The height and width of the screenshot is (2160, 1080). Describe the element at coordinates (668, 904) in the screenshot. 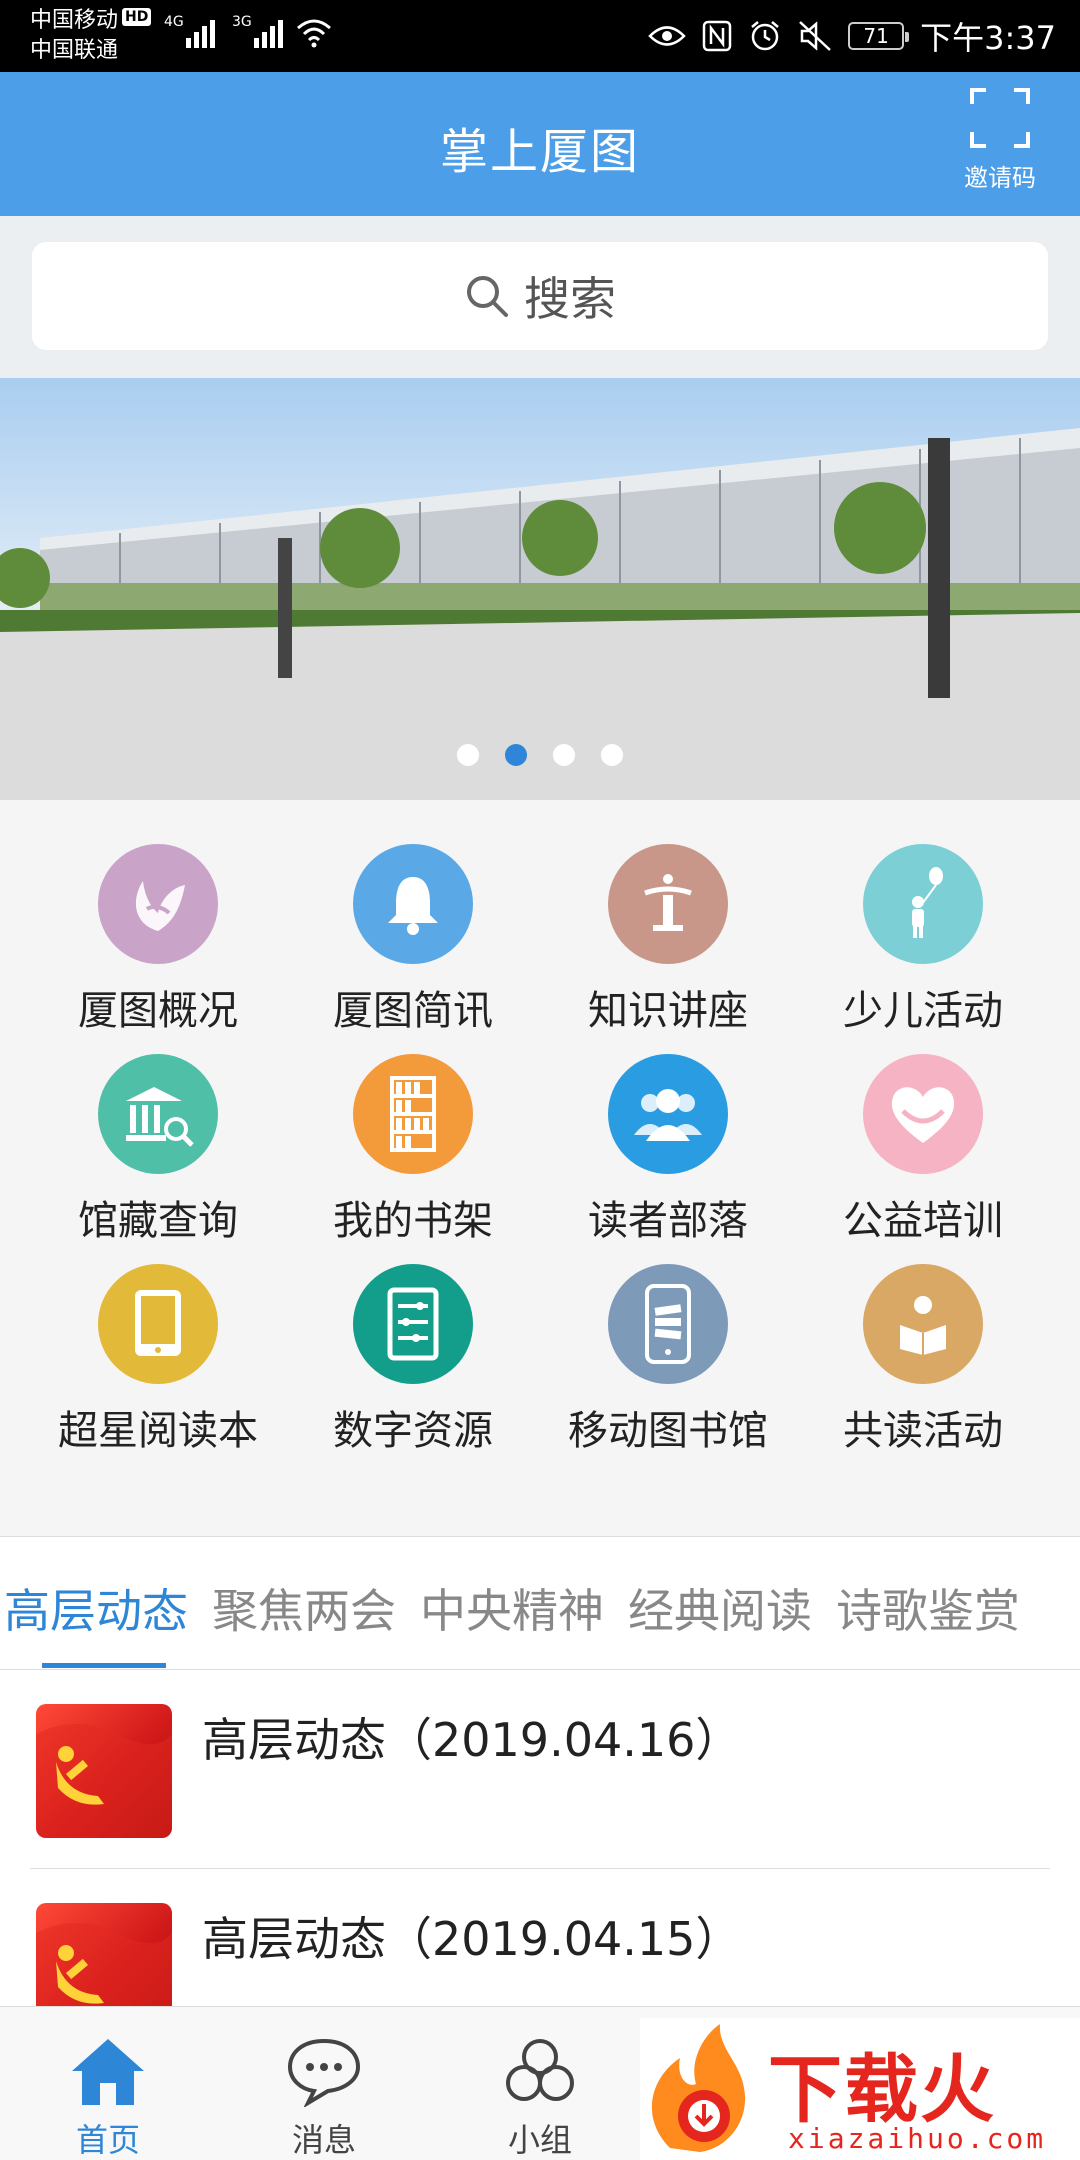

I see `lectern-icon` at that location.